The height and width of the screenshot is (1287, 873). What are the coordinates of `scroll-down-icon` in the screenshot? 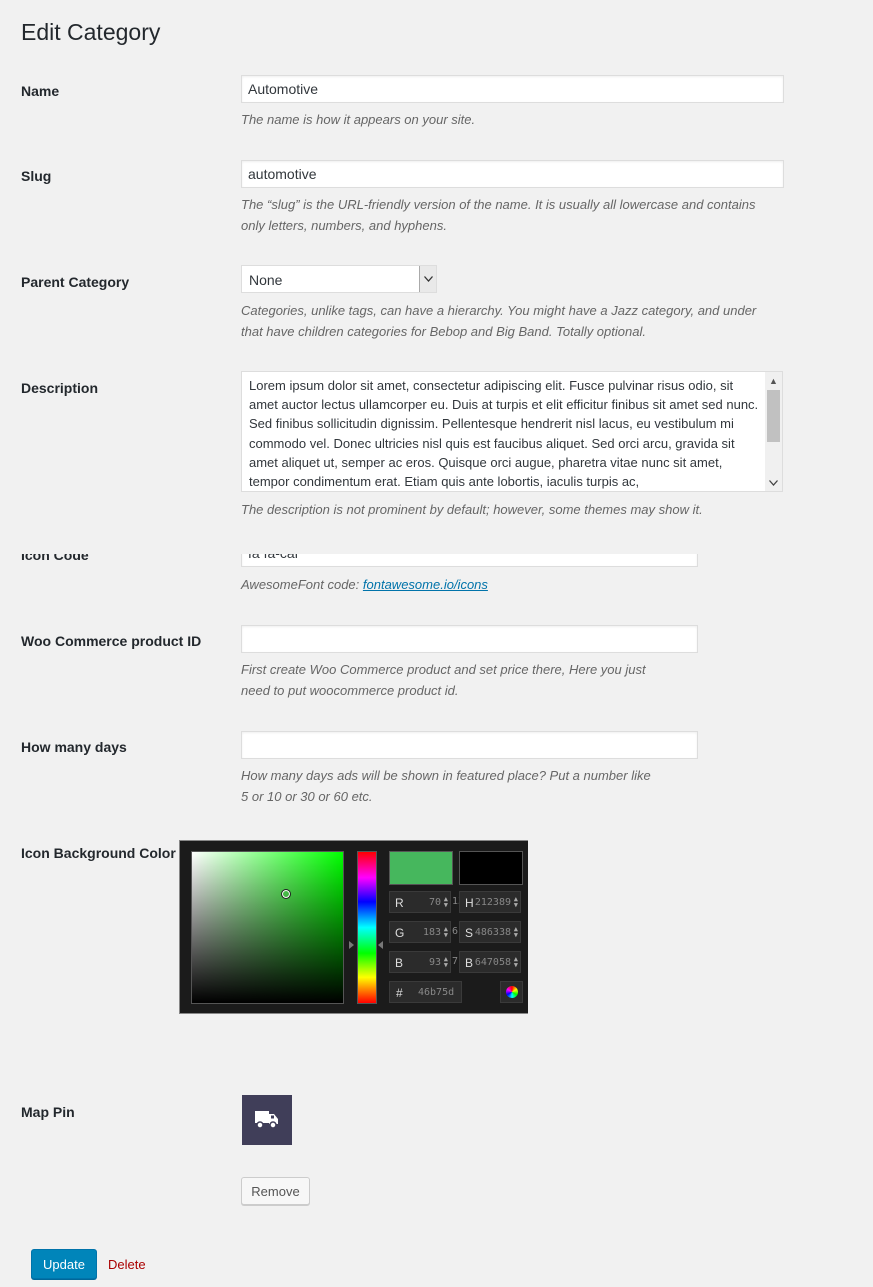 It's located at (773, 482).